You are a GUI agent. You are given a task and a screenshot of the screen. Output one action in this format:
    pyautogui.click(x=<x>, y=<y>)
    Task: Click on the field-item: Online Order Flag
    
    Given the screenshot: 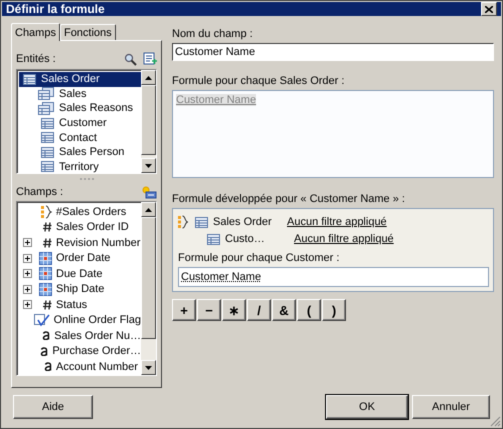 What is the action you would take?
    pyautogui.click(x=80, y=320)
    